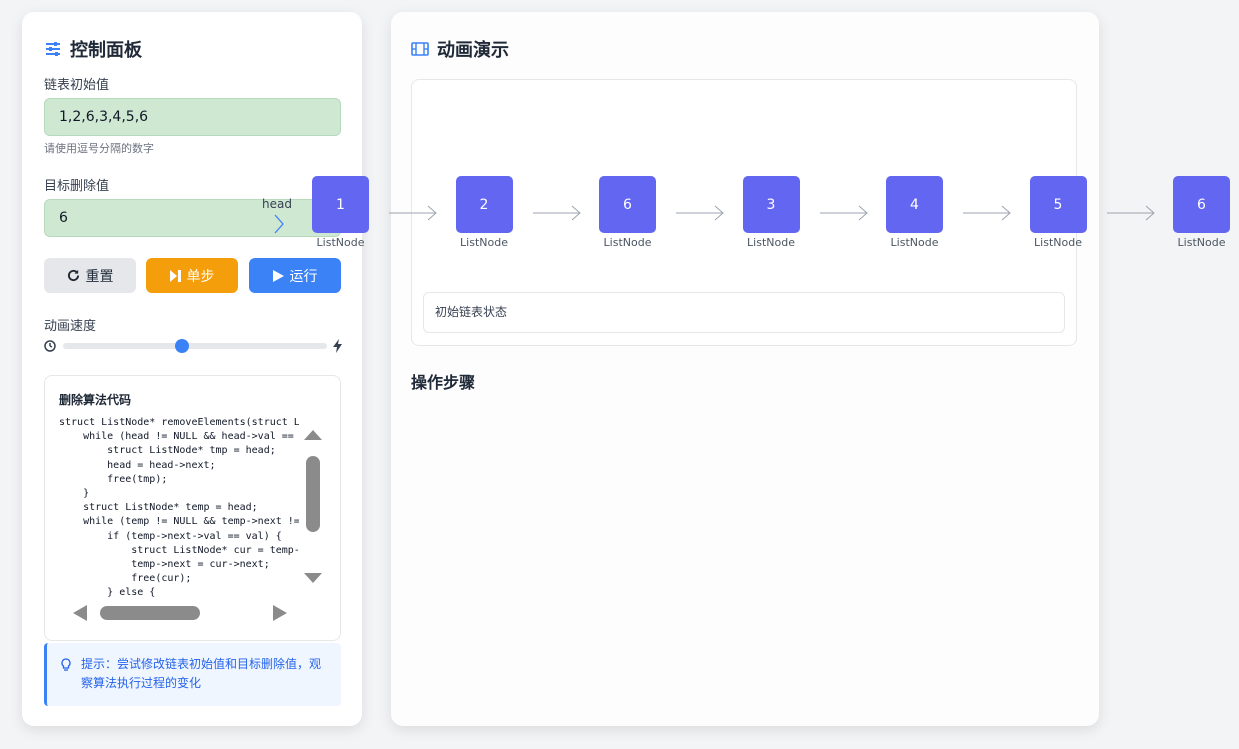 Image resolution: width=1239 pixels, height=749 pixels. Describe the element at coordinates (443, 382) in the screenshot. I see `steps-title: 操作步骤` at that location.